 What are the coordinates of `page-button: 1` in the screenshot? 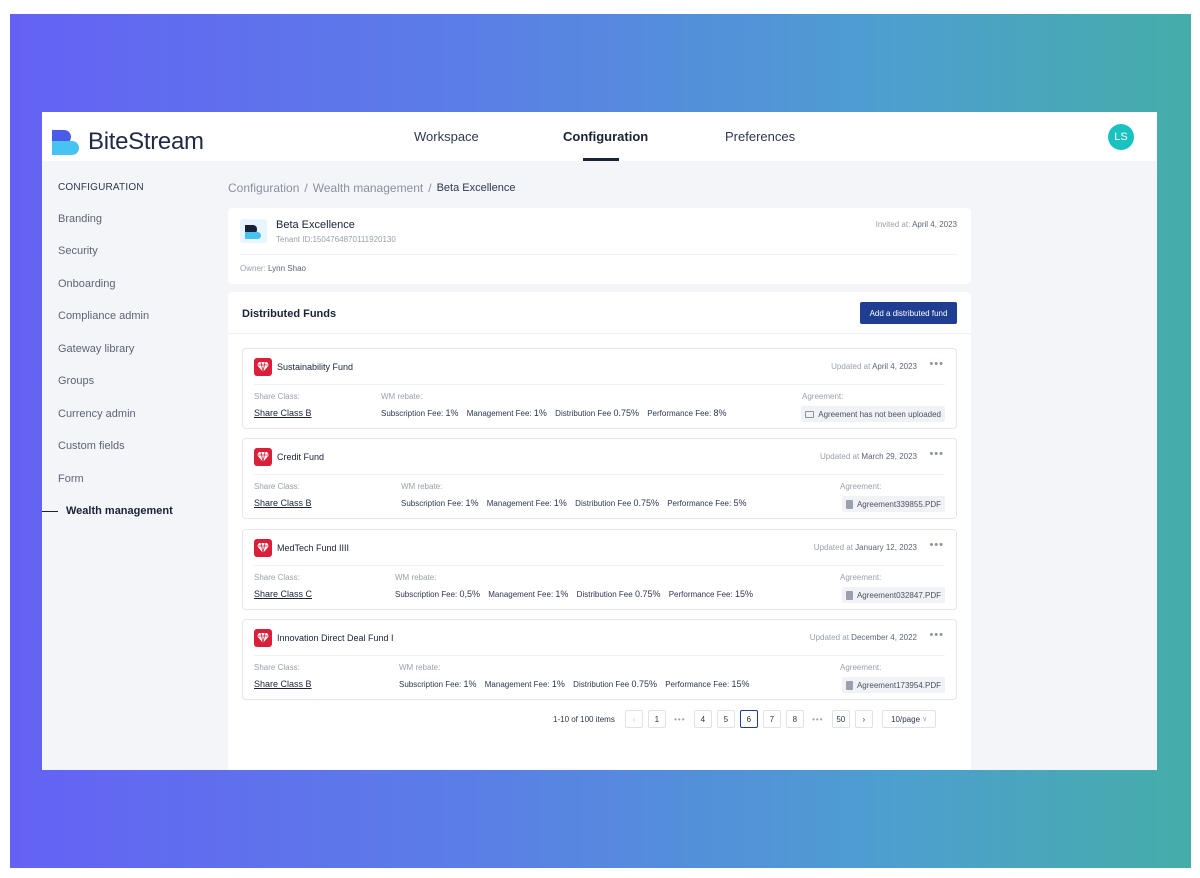 It's located at (656, 719).